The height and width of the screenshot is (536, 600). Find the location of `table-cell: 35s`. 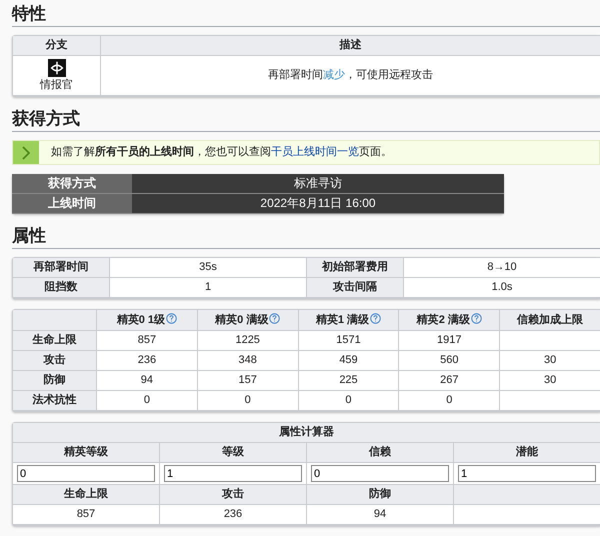

table-cell: 35s is located at coordinates (208, 268).